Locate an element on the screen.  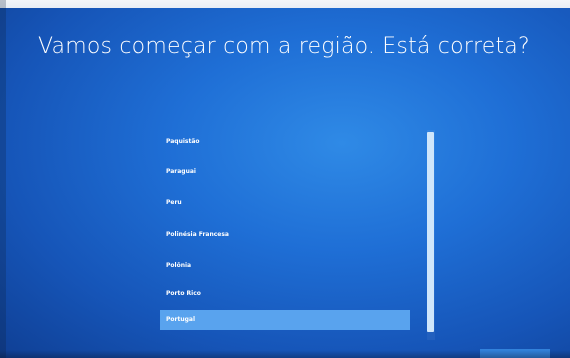
window-top-edge is located at coordinates (285, 4).